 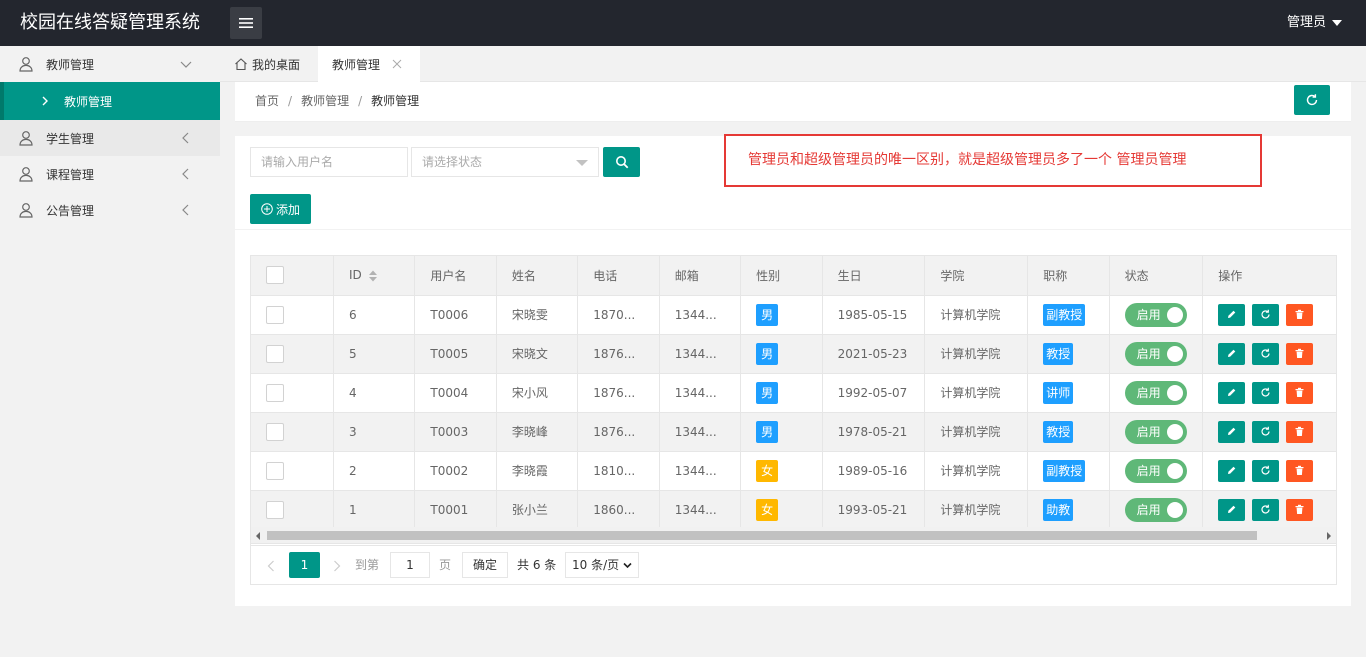 What do you see at coordinates (110, 64) in the screenshot?
I see `sidebar-item-teacher-management: 教师管理` at bounding box center [110, 64].